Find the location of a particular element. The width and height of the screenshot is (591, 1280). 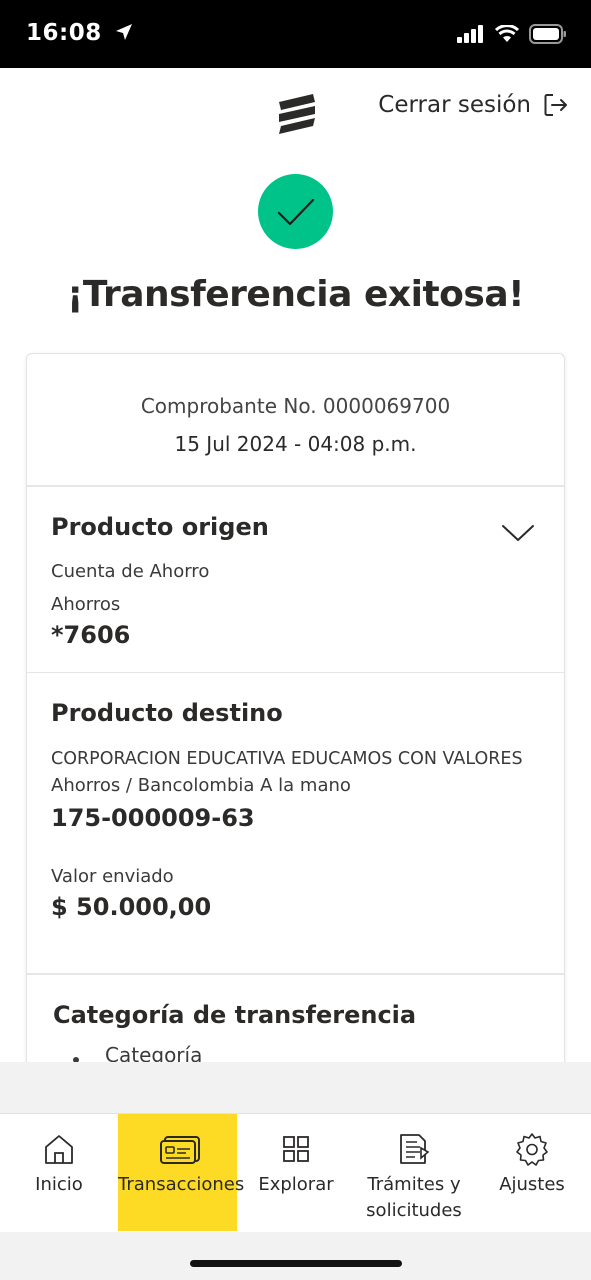

origin-account-type: Cuenta de Ahorro is located at coordinates (130, 571).